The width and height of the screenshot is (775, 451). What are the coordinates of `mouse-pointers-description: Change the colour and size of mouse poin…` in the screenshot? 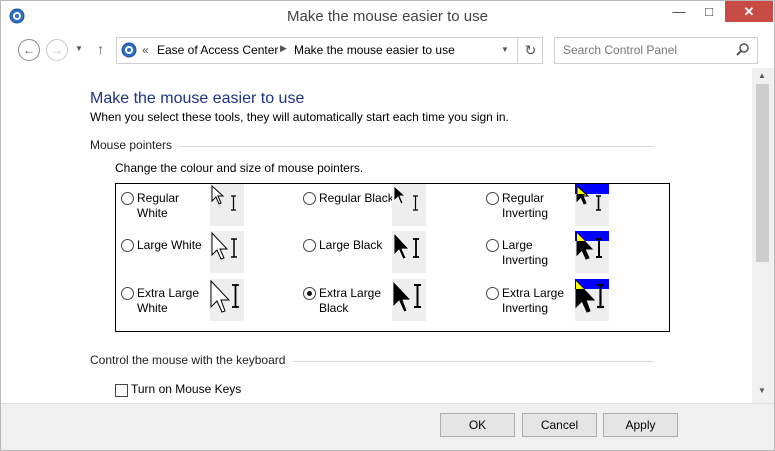 It's located at (239, 168).